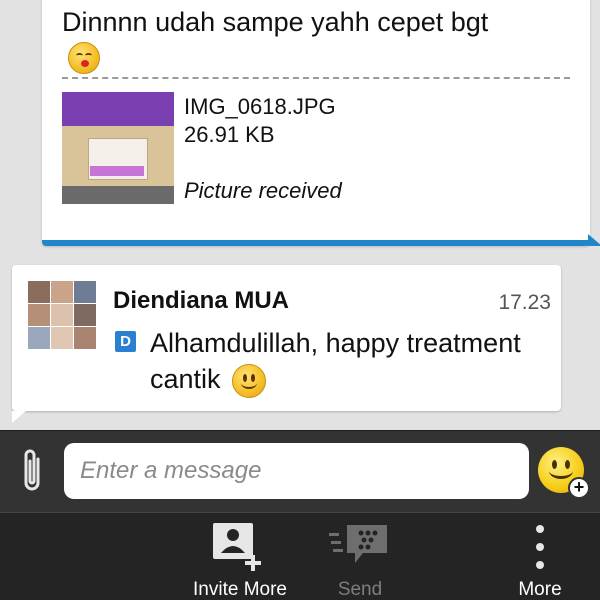 This screenshot has width=600, height=600. I want to click on action-bar: Invite More Send More, so click(300, 556).